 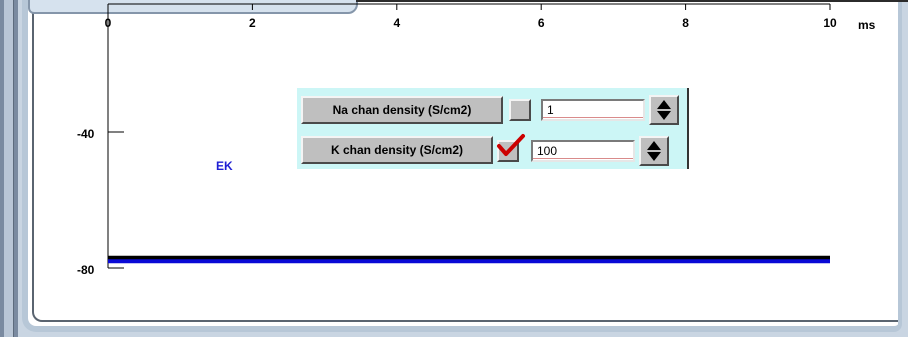 What do you see at coordinates (86, 134) in the screenshot?
I see `y-tick-label: -40` at bounding box center [86, 134].